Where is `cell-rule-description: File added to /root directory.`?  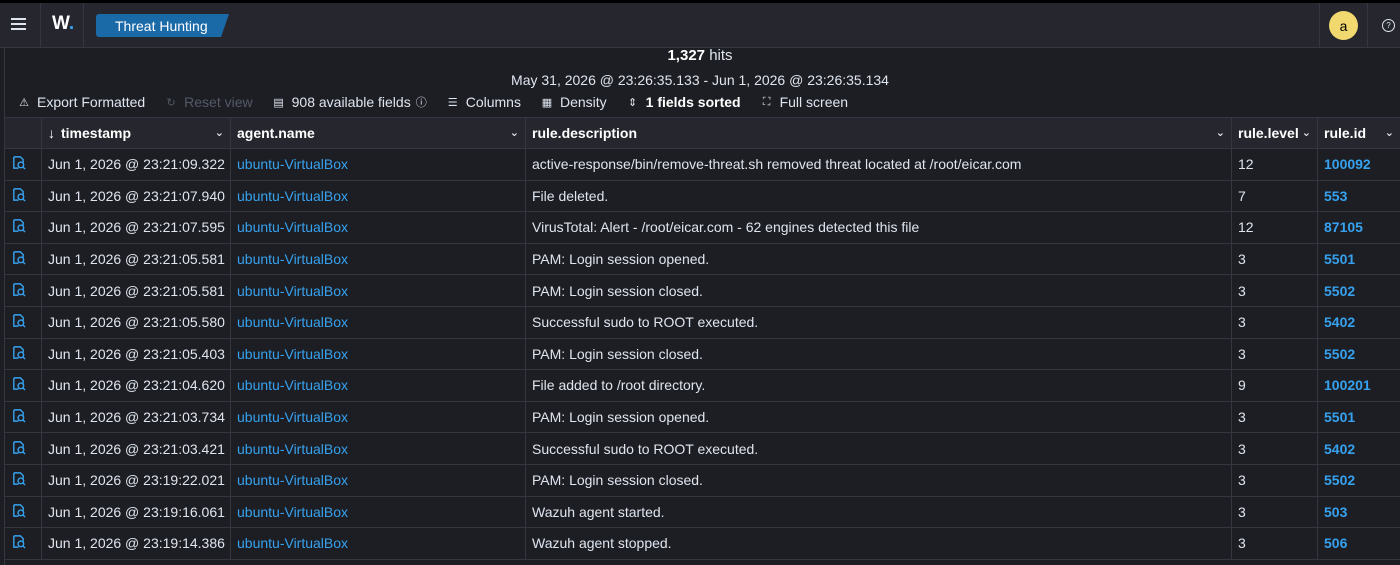 cell-rule-description: File added to /root directory. is located at coordinates (878, 385).